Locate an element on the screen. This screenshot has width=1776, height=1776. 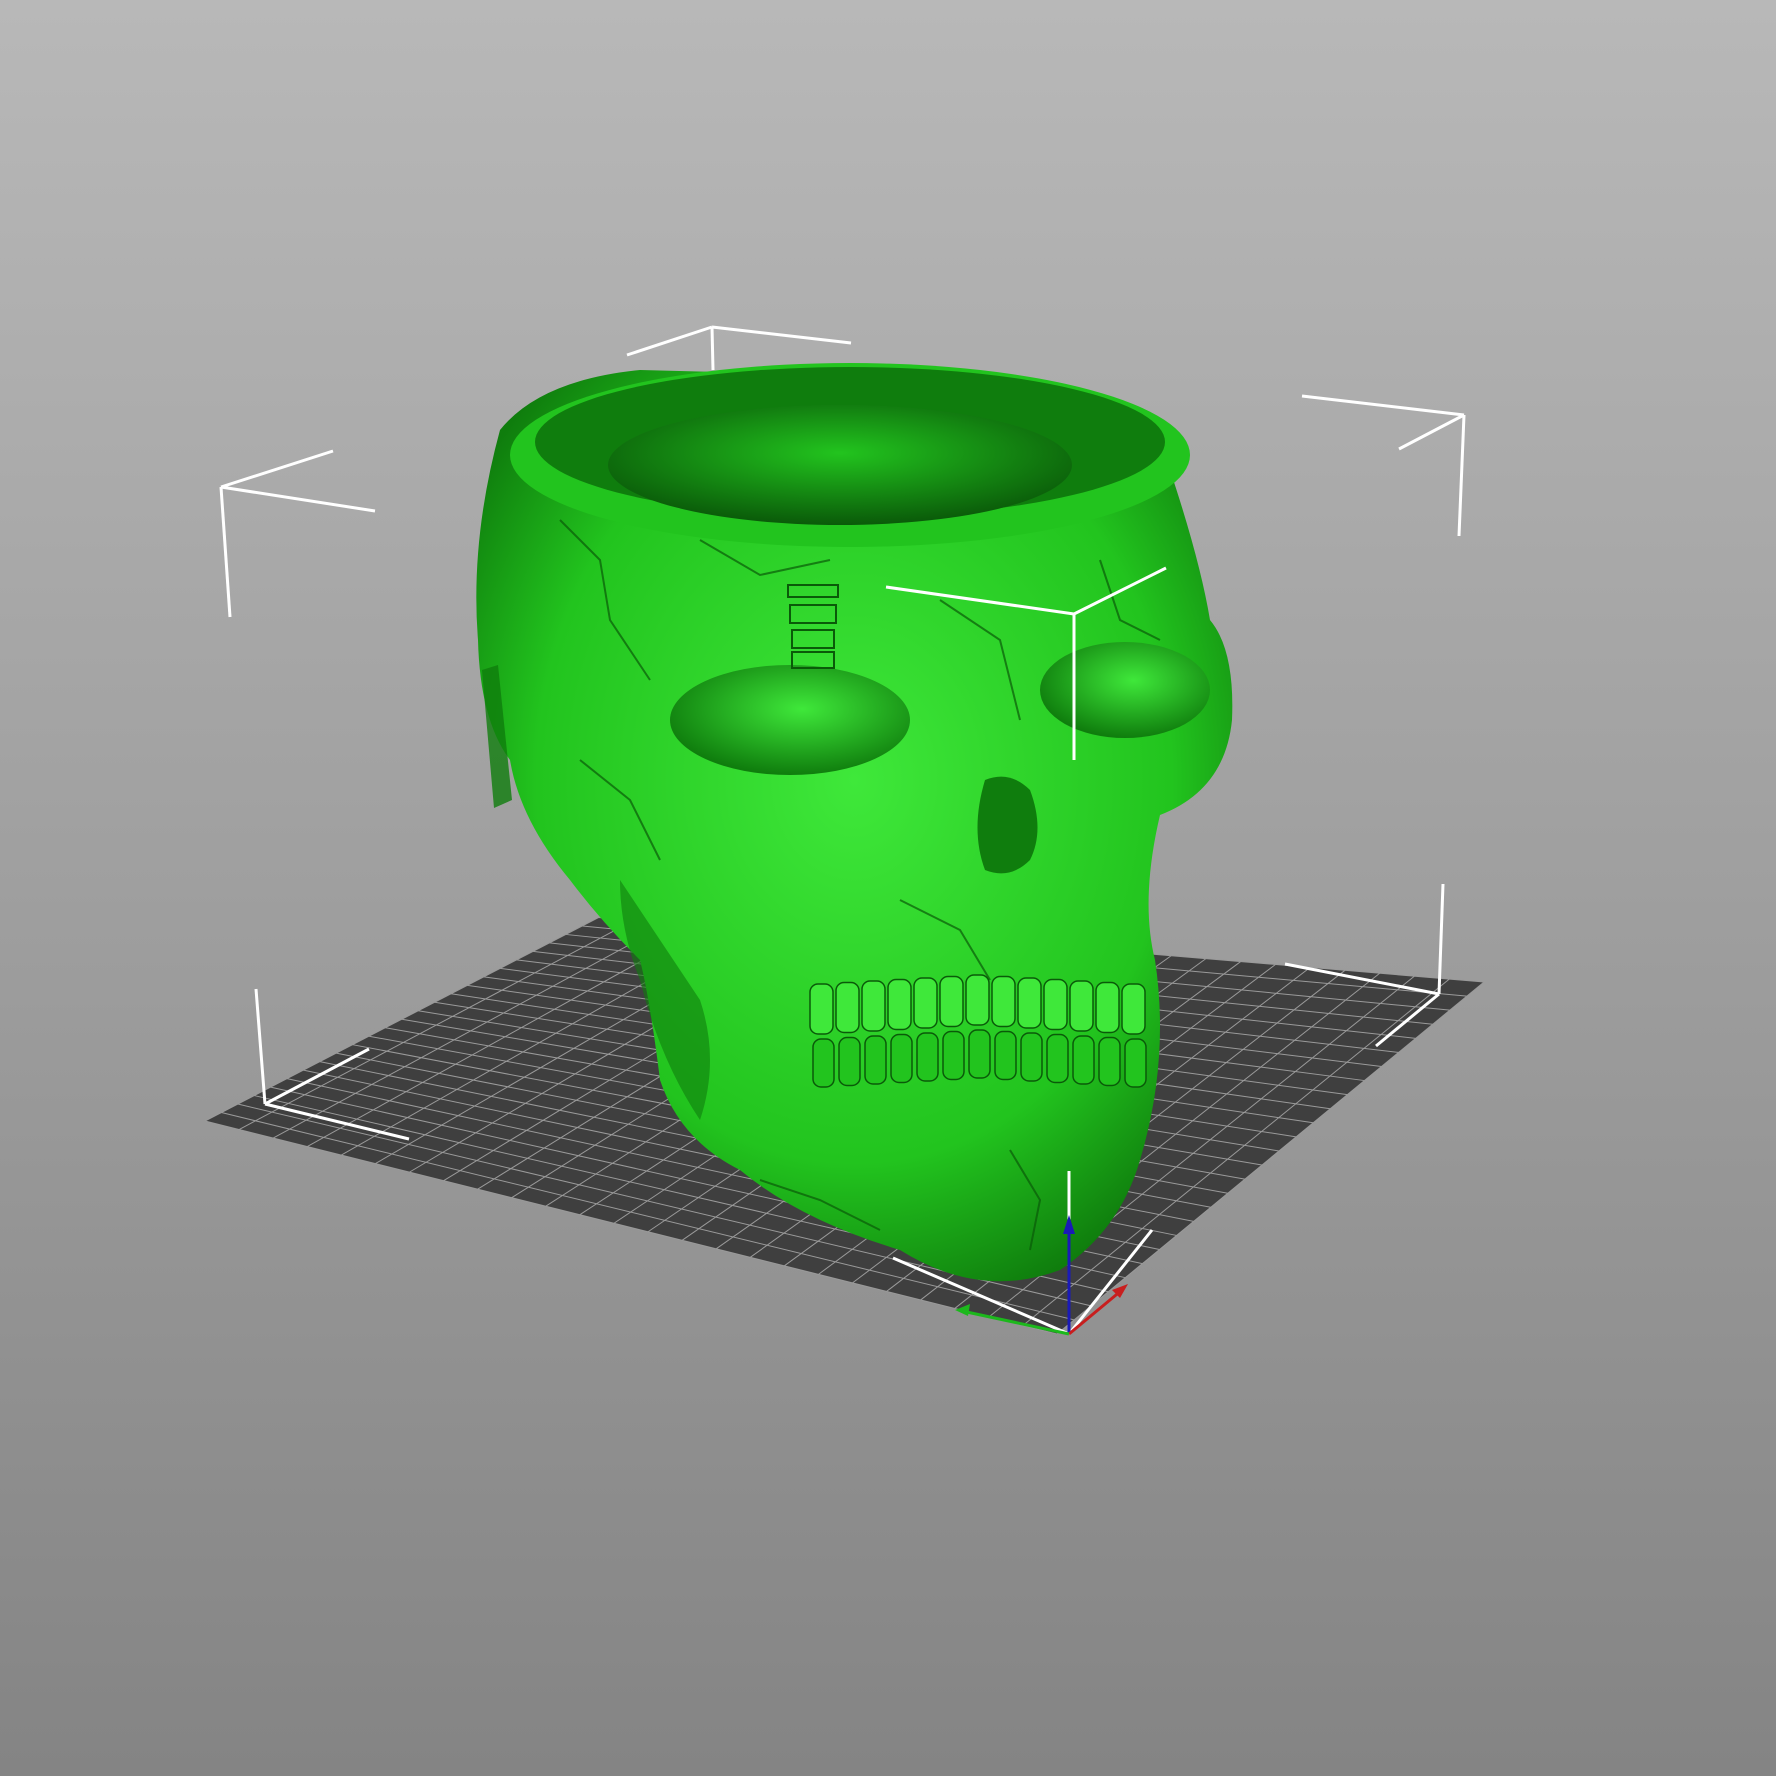
nasal-cavity is located at coordinates (1007, 825).